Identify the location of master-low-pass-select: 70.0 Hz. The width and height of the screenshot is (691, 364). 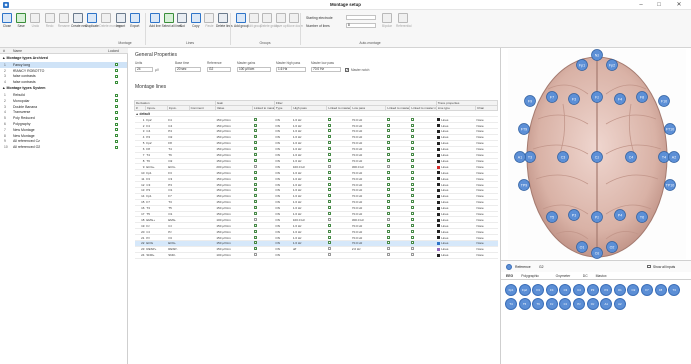
(326, 69).